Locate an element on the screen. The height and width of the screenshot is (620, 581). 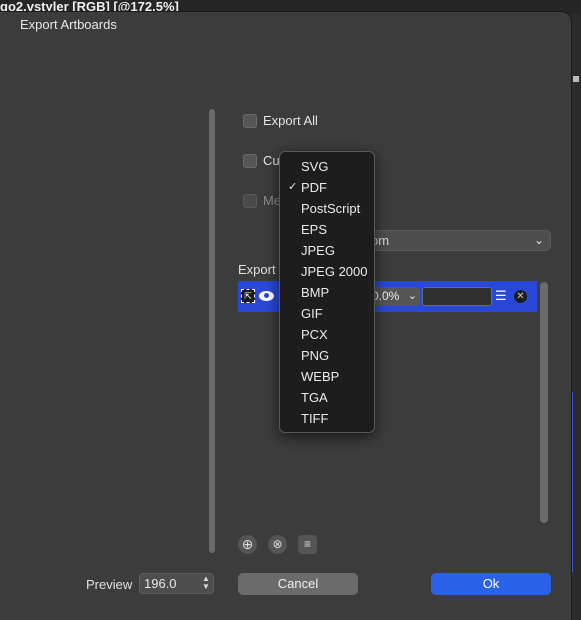
menu-item-label: PostScript is located at coordinates (331, 208).